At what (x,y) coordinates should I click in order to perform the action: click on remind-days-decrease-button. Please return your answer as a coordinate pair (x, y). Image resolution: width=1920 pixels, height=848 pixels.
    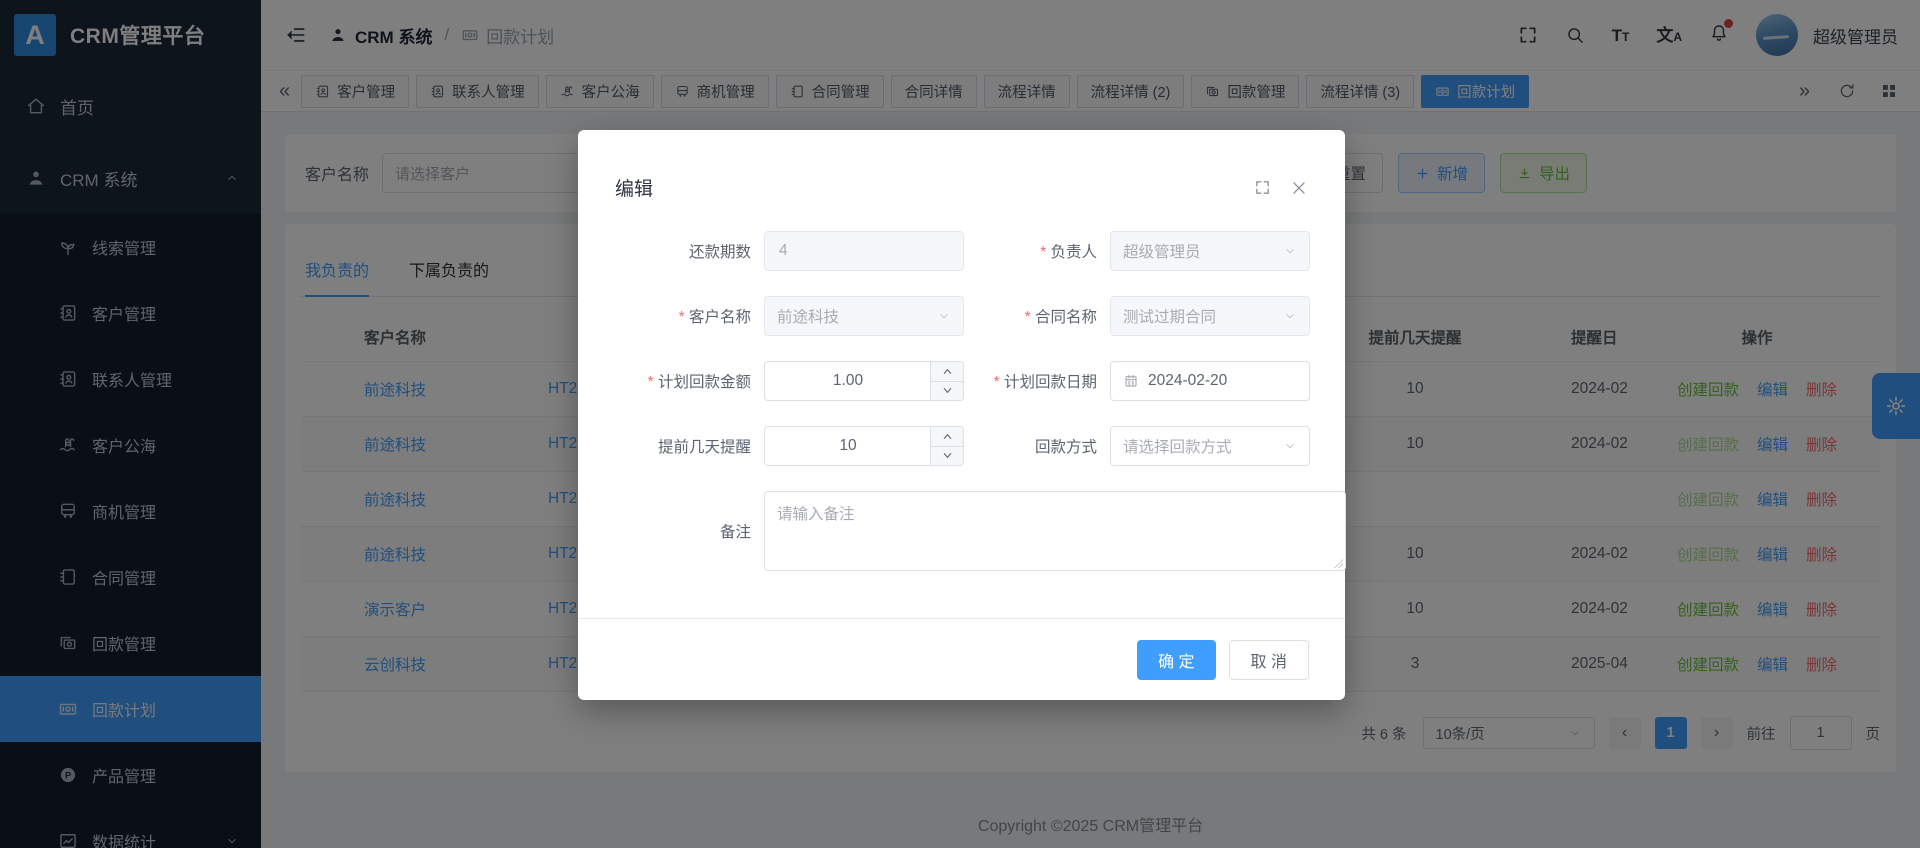
    Looking at the image, I should click on (947, 456).